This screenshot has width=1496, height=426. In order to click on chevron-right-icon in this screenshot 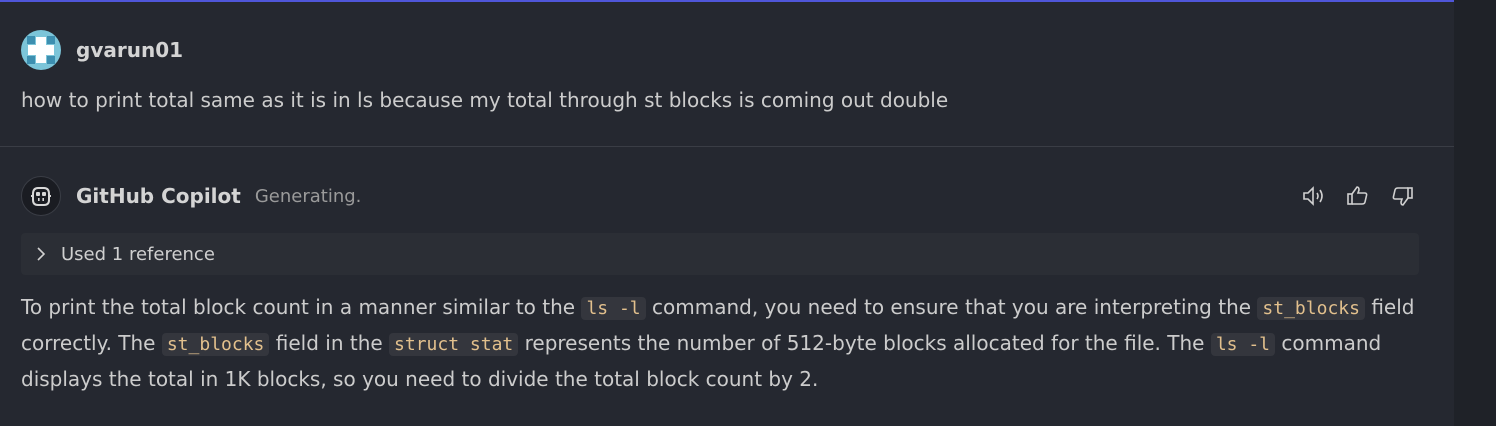, I will do `click(42, 254)`.